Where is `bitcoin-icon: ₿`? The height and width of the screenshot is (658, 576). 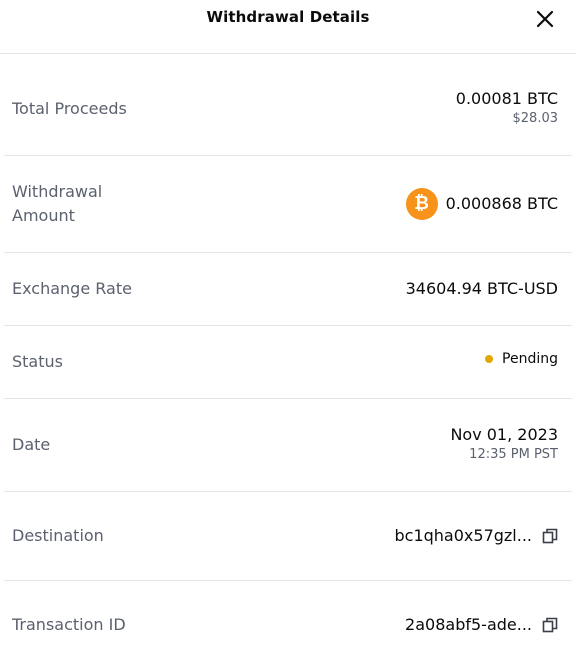 bitcoin-icon: ₿ is located at coordinates (421, 204).